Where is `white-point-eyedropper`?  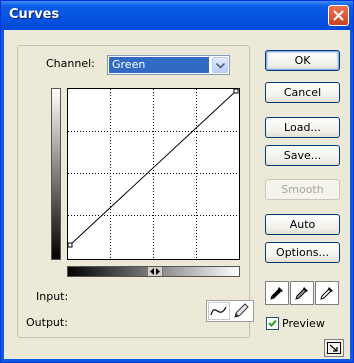 white-point-eyedropper is located at coordinates (327, 293).